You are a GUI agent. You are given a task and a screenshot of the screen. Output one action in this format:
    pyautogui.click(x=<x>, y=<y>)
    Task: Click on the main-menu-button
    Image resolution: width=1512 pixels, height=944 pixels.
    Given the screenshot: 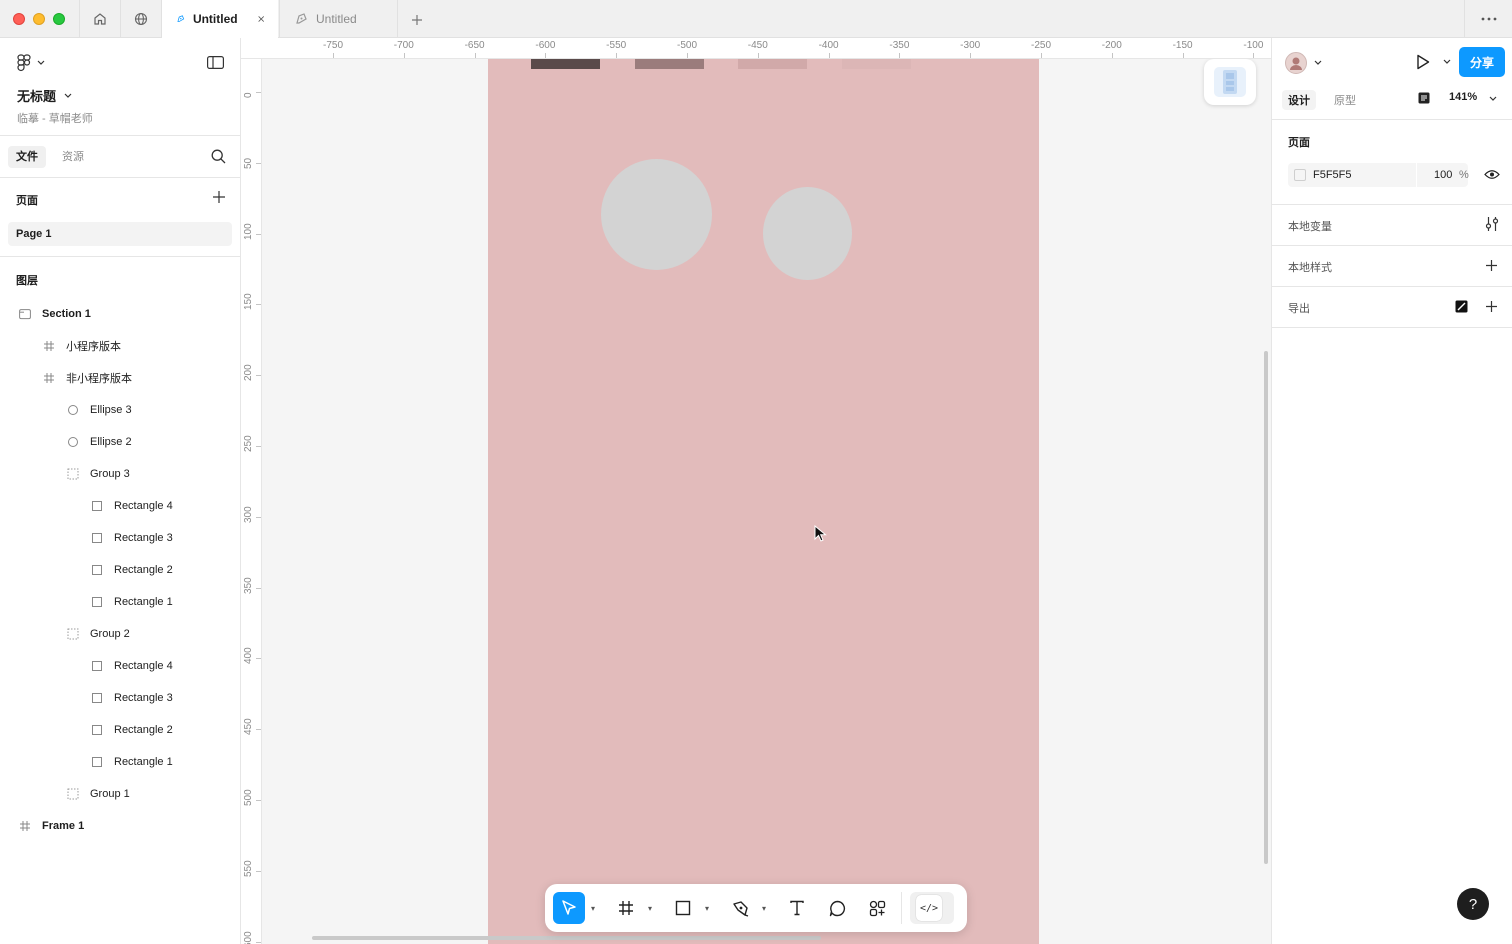 What is the action you would take?
    pyautogui.click(x=31, y=63)
    